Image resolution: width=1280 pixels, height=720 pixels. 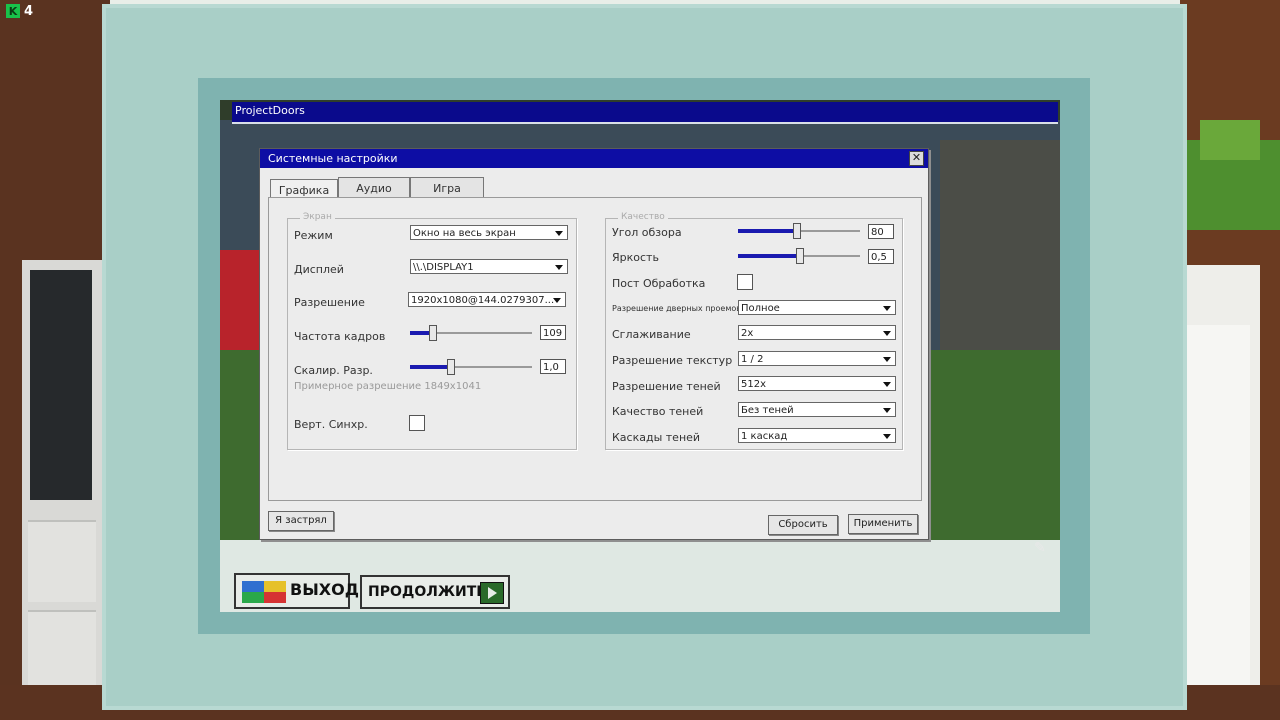 I want to click on framerate-label: Частота кадров, so click(x=340, y=336).